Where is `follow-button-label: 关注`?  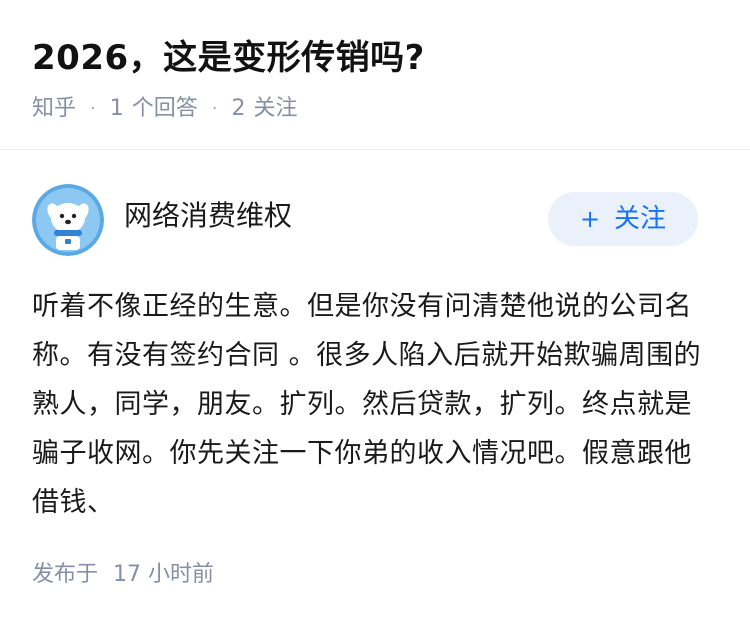 follow-button-label: 关注 is located at coordinates (640, 219).